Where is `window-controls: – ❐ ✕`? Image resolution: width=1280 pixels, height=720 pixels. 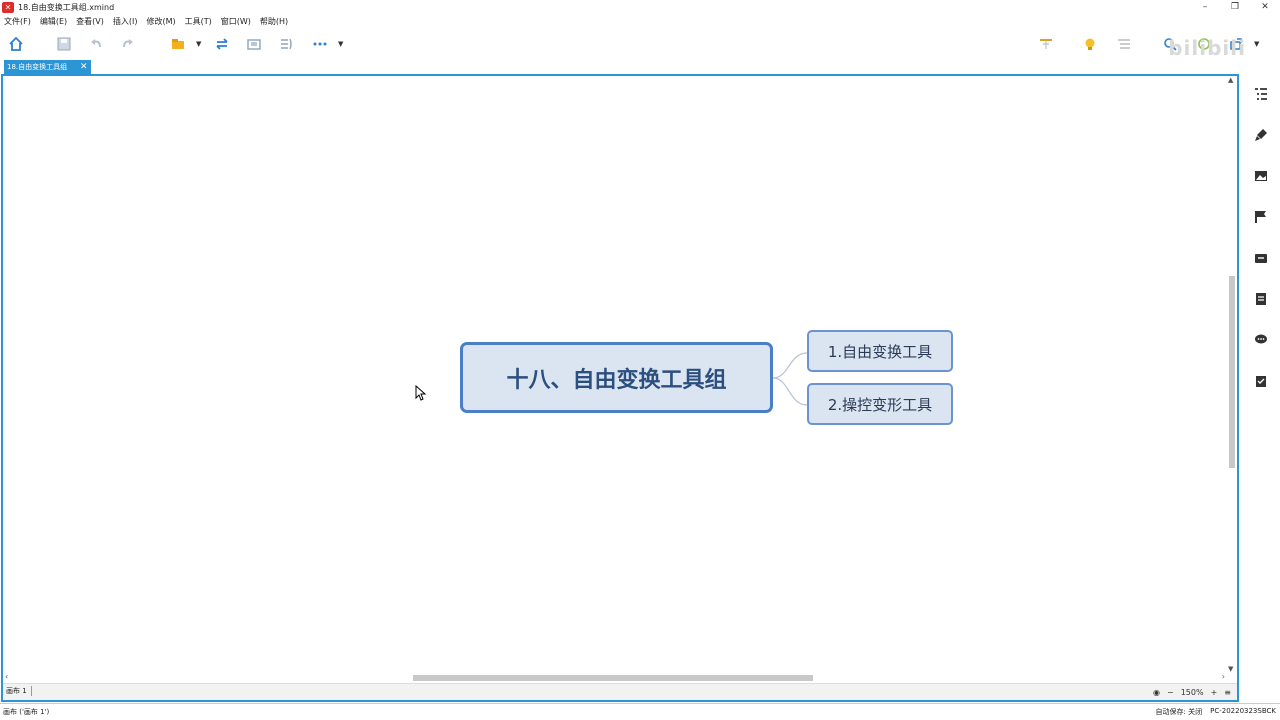
window-controls: – ❐ ✕ is located at coordinates (1235, 7).